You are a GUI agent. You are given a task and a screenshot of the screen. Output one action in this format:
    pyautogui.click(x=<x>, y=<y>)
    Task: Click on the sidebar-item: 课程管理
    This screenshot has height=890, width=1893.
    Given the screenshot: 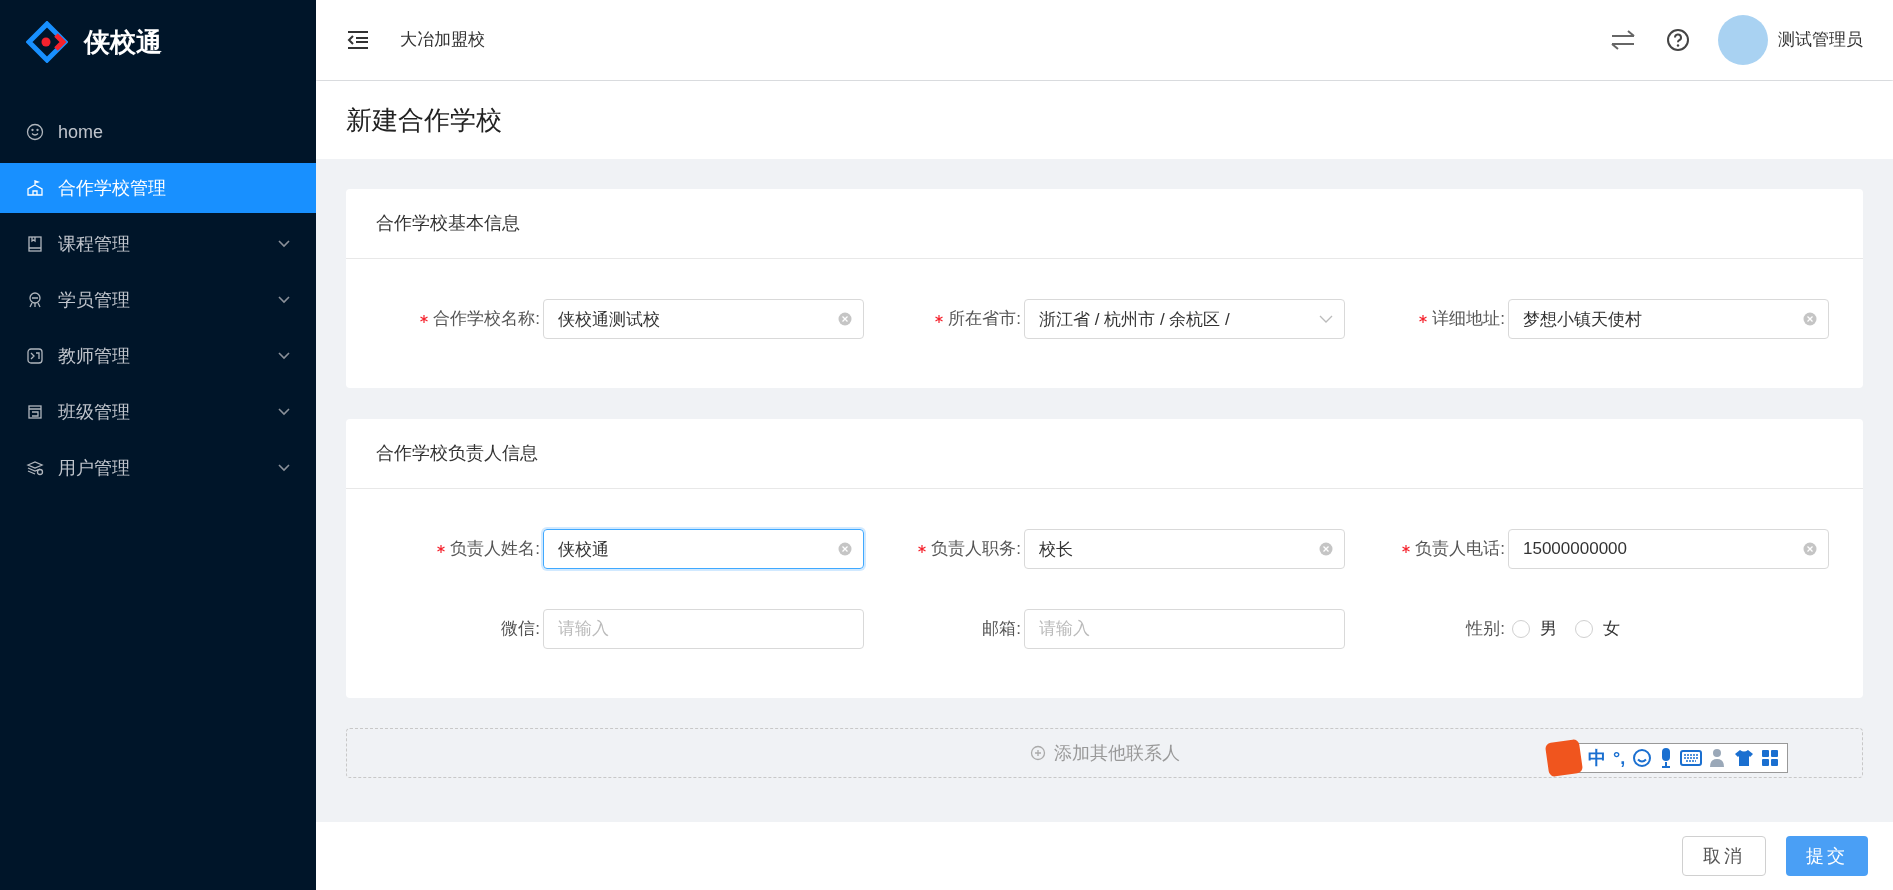 What is the action you would take?
    pyautogui.click(x=158, y=244)
    